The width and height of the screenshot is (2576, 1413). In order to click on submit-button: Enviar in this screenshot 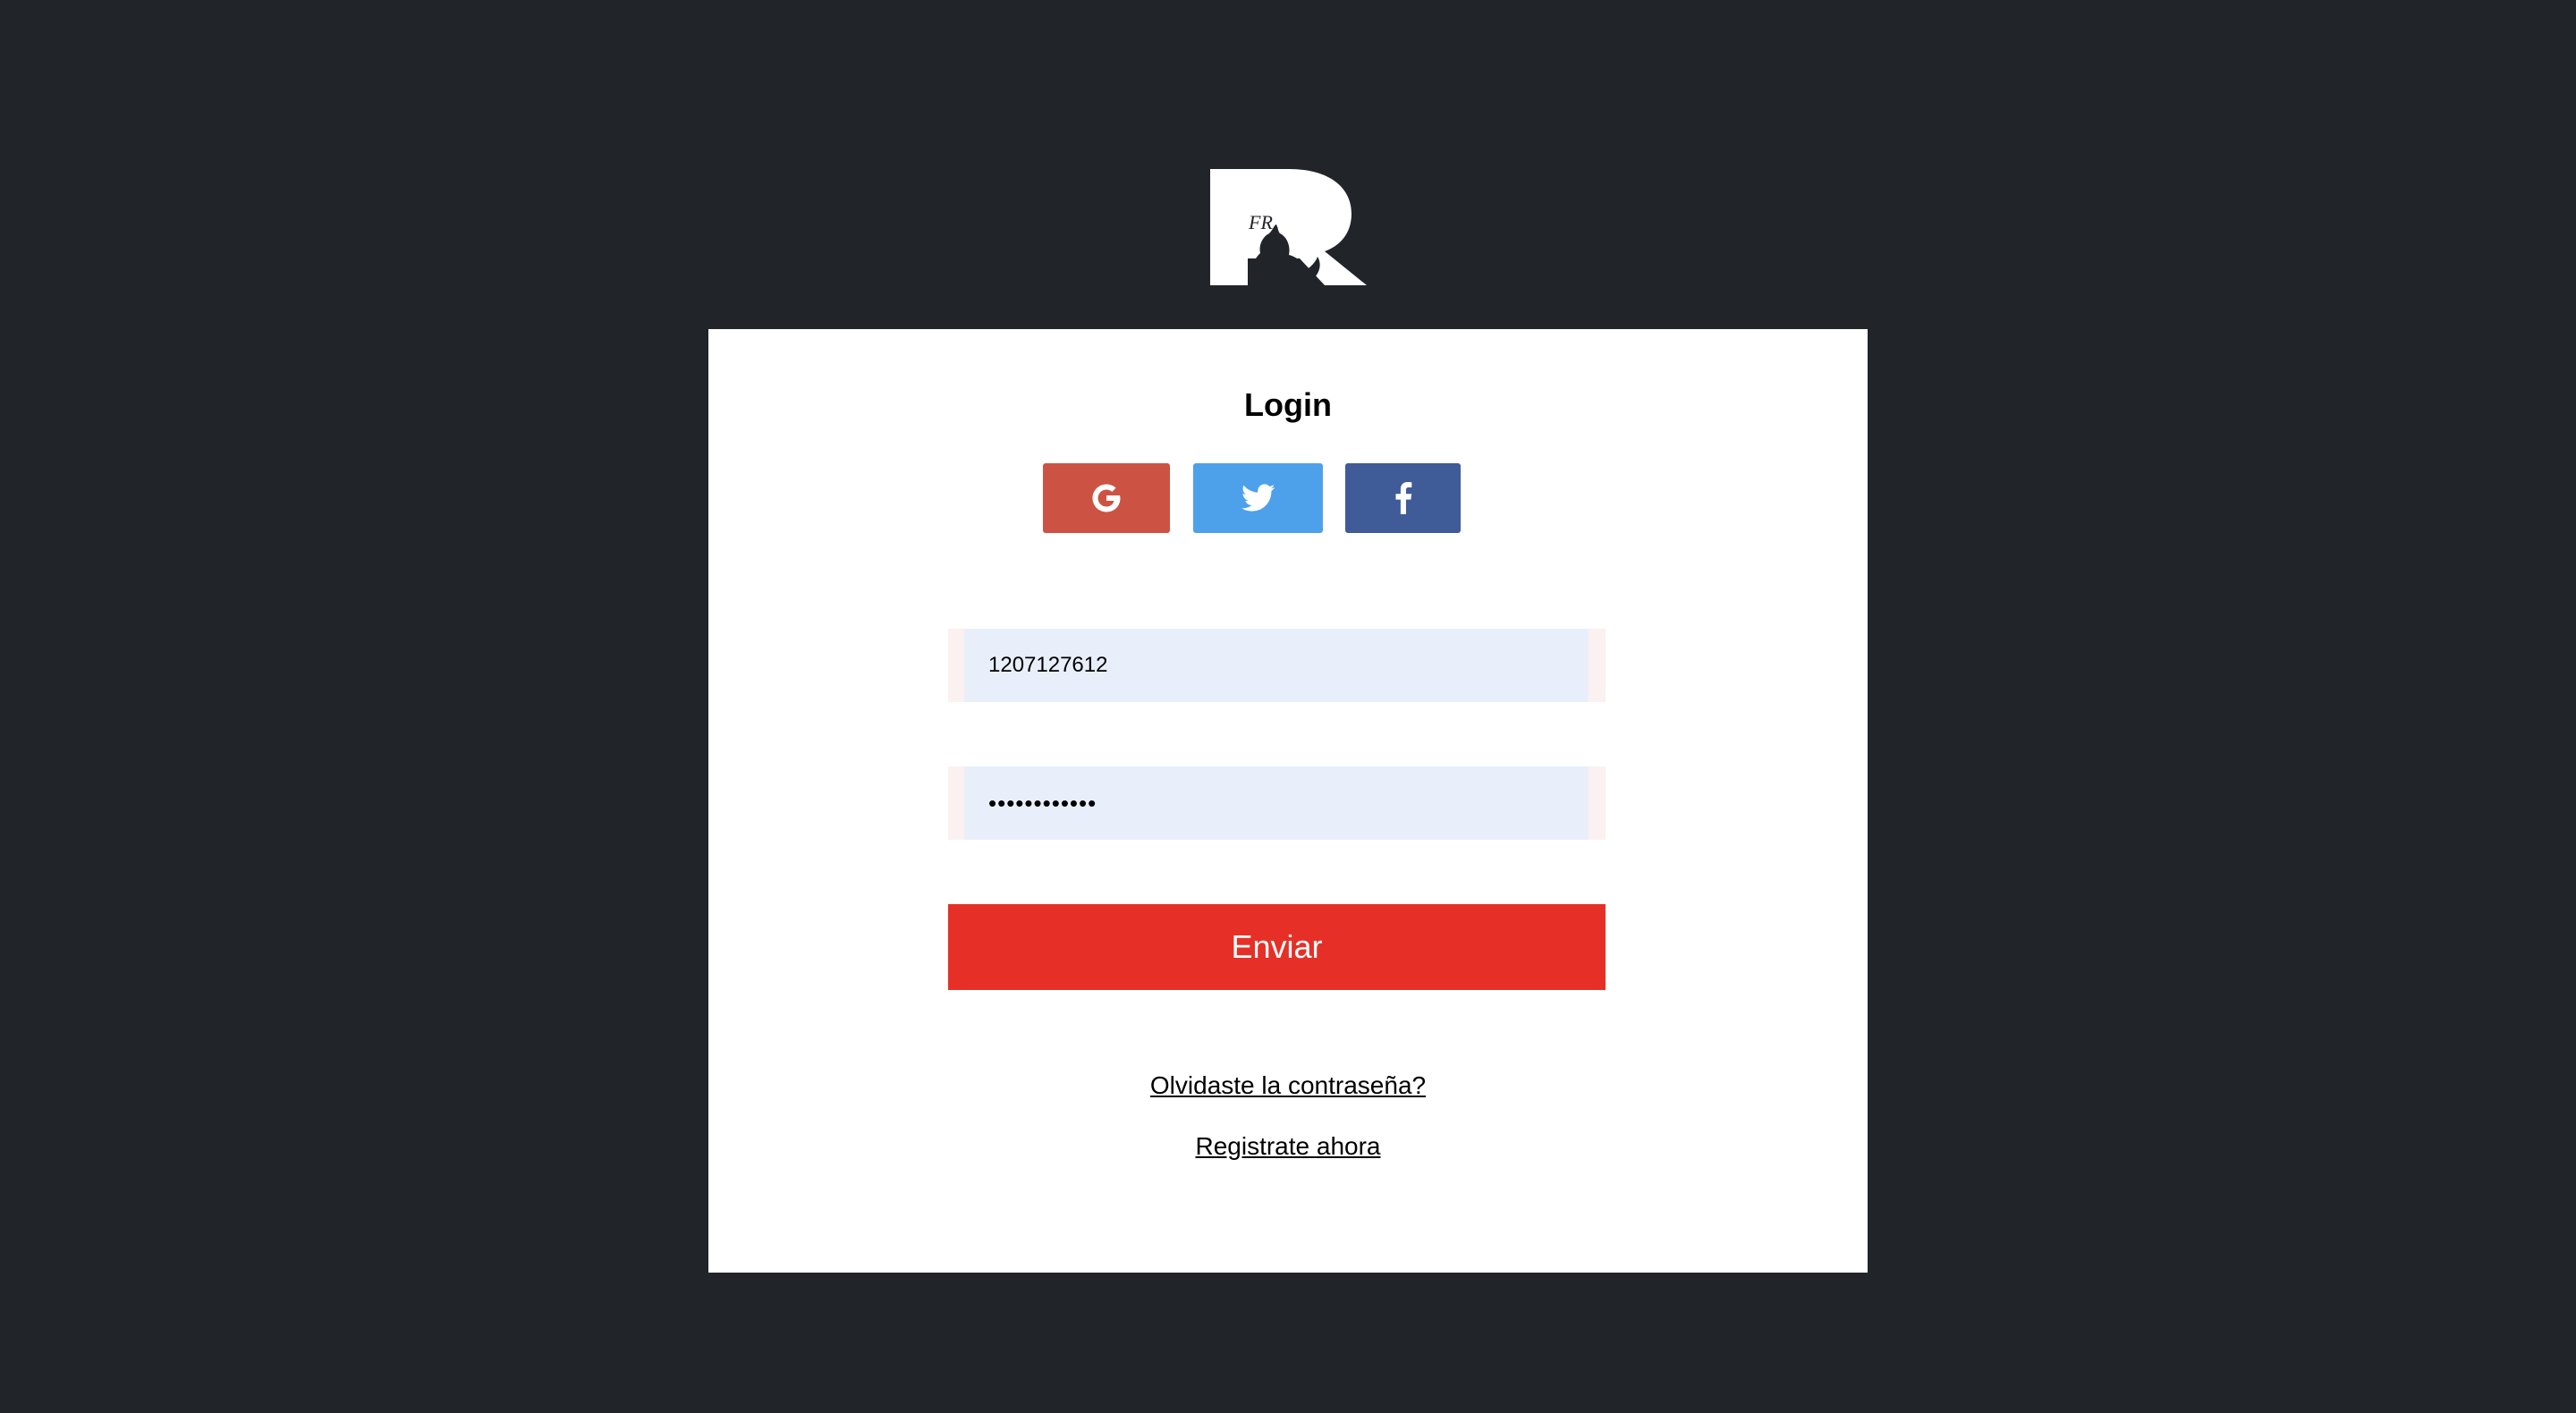, I will do `click(1277, 947)`.